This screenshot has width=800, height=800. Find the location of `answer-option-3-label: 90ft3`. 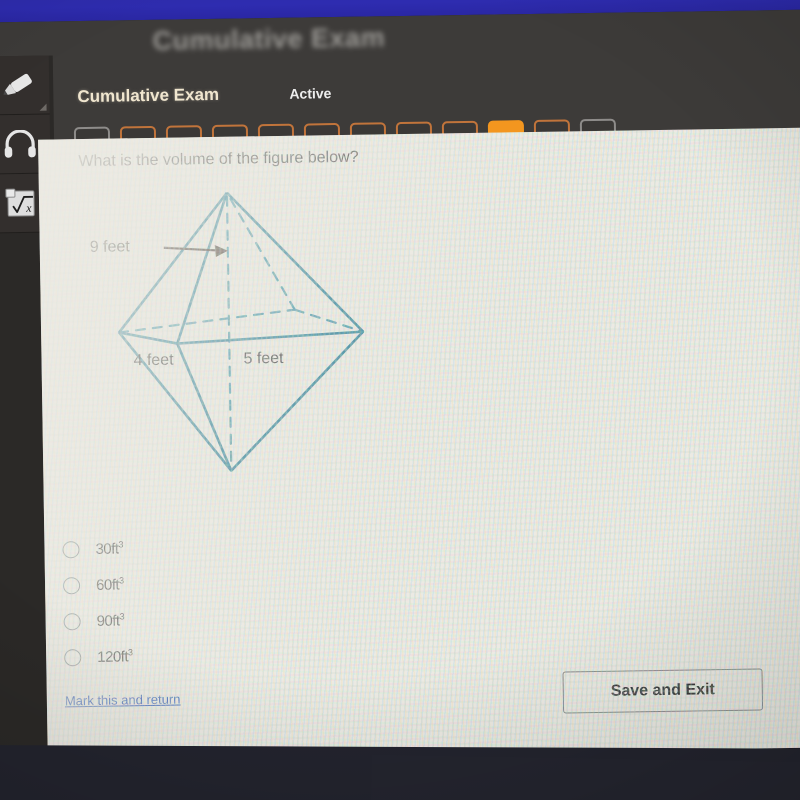

answer-option-3-label: 90ft3 is located at coordinates (110, 620).